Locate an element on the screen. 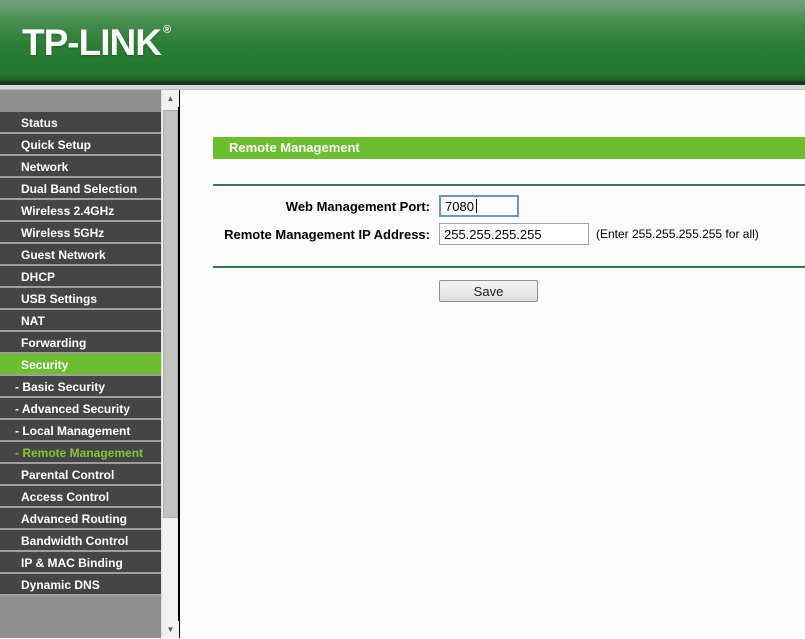 The width and height of the screenshot is (805, 639). sidebar-item-remote-management: - Remote Management is located at coordinates (80, 453).